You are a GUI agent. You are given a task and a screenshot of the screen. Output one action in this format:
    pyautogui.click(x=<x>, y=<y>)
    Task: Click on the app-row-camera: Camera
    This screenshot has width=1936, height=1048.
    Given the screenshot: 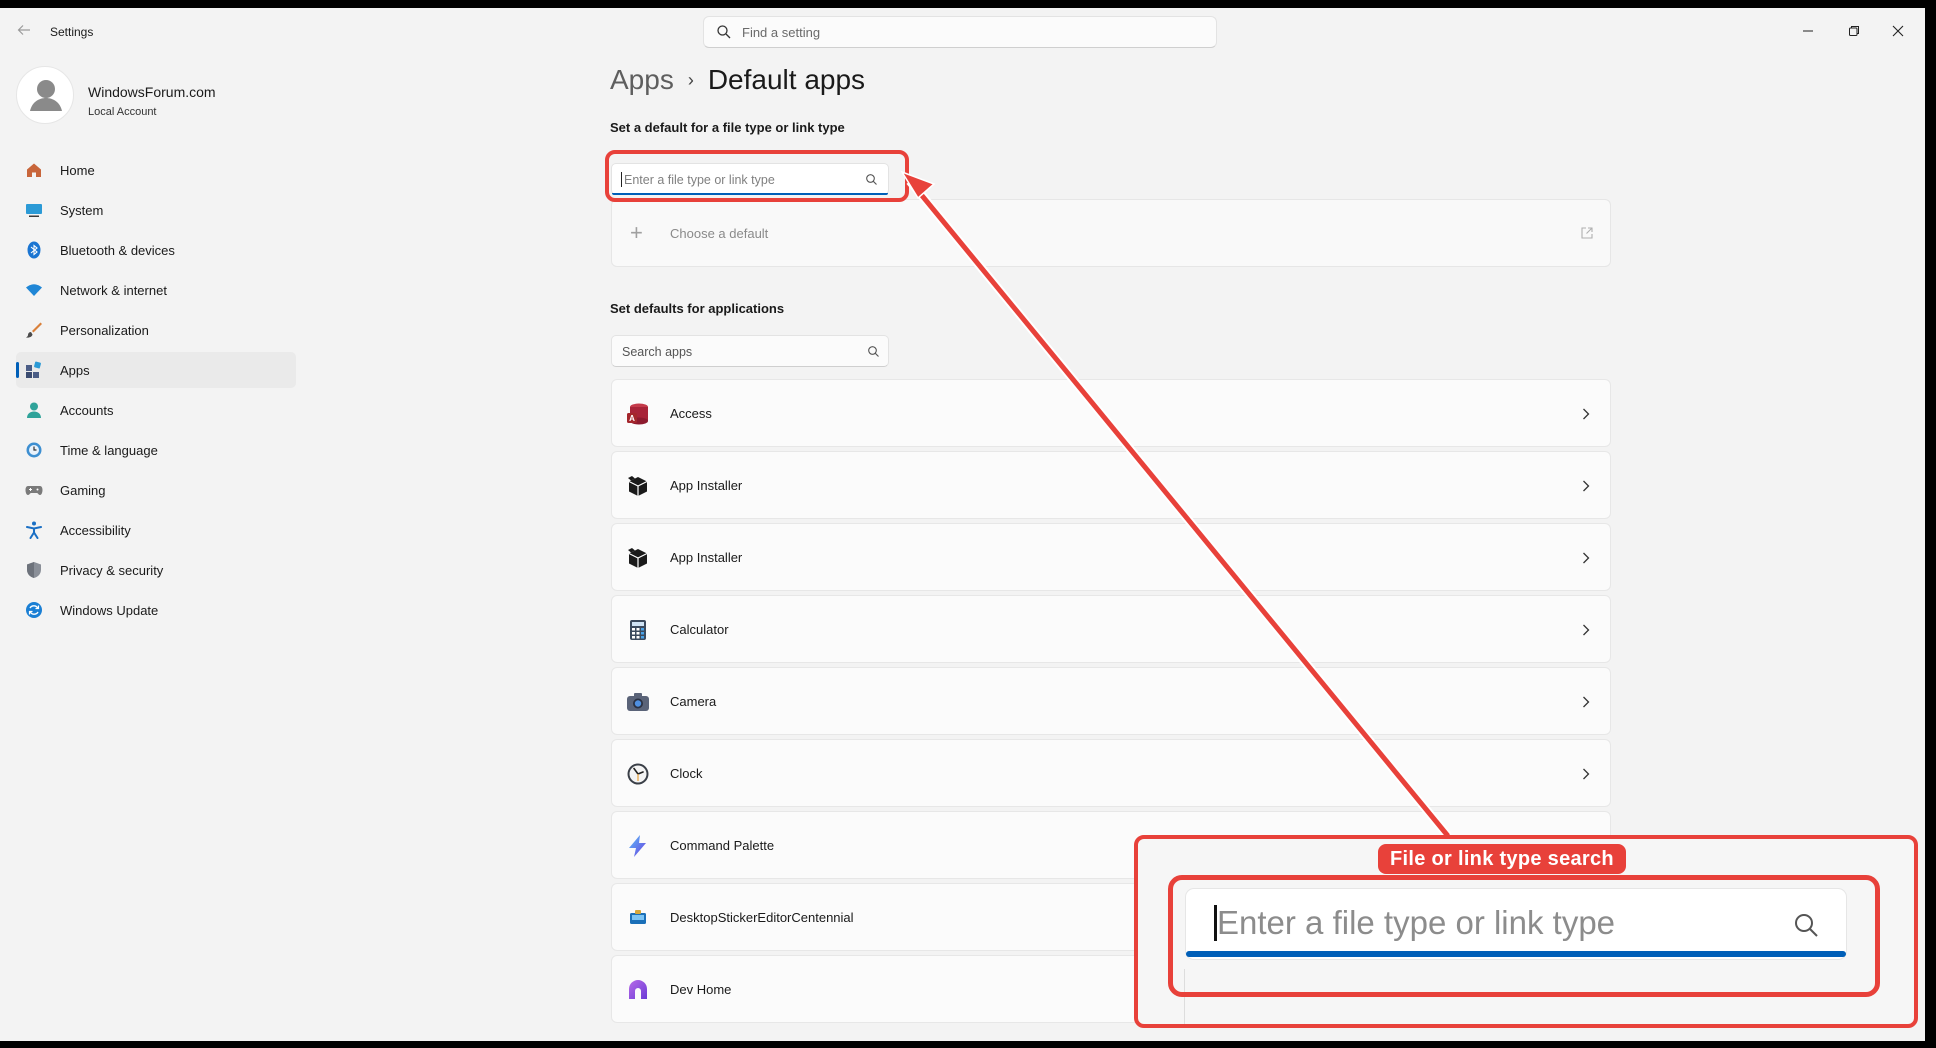 What is the action you would take?
    pyautogui.click(x=1111, y=701)
    